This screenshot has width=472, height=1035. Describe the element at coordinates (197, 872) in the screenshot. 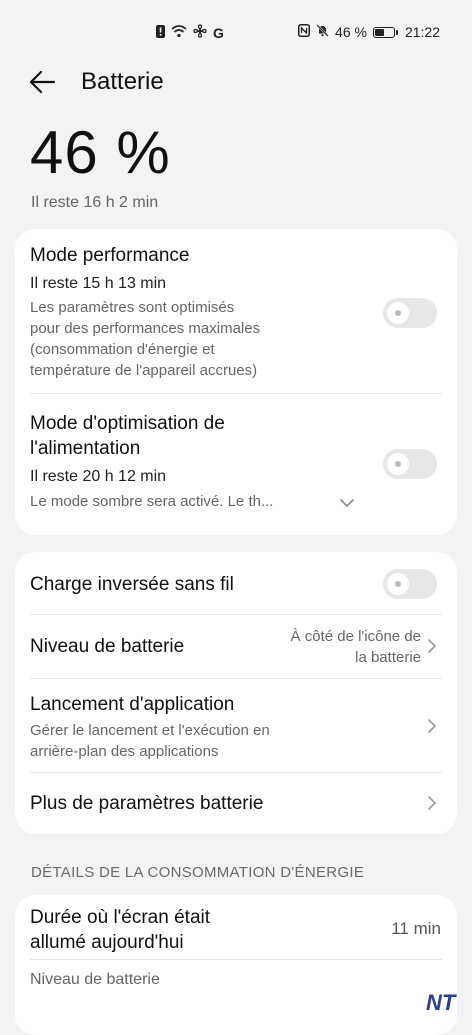

I see `consumption-details-heading: DÉTAILS DE LA CONSOMMATION D'ÉNERGIE` at that location.